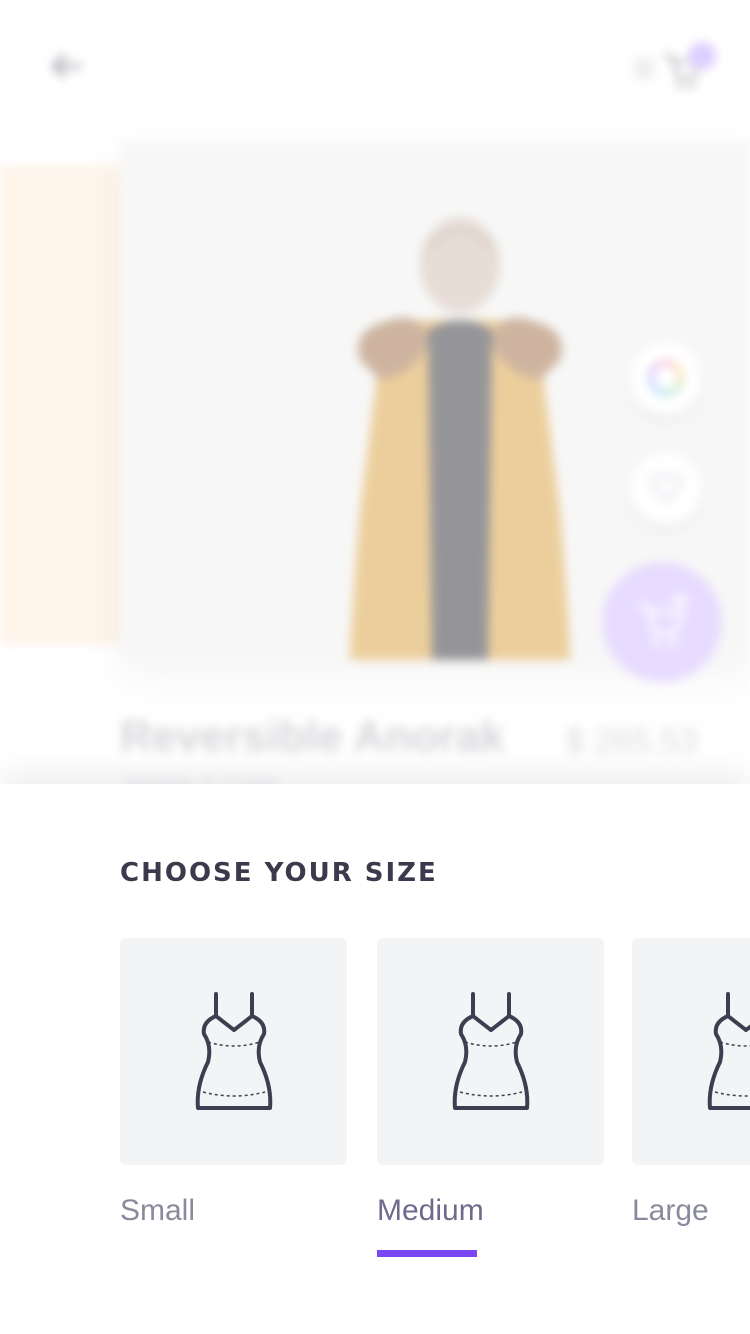  I want to click on size-label-small: Small, so click(158, 1210).